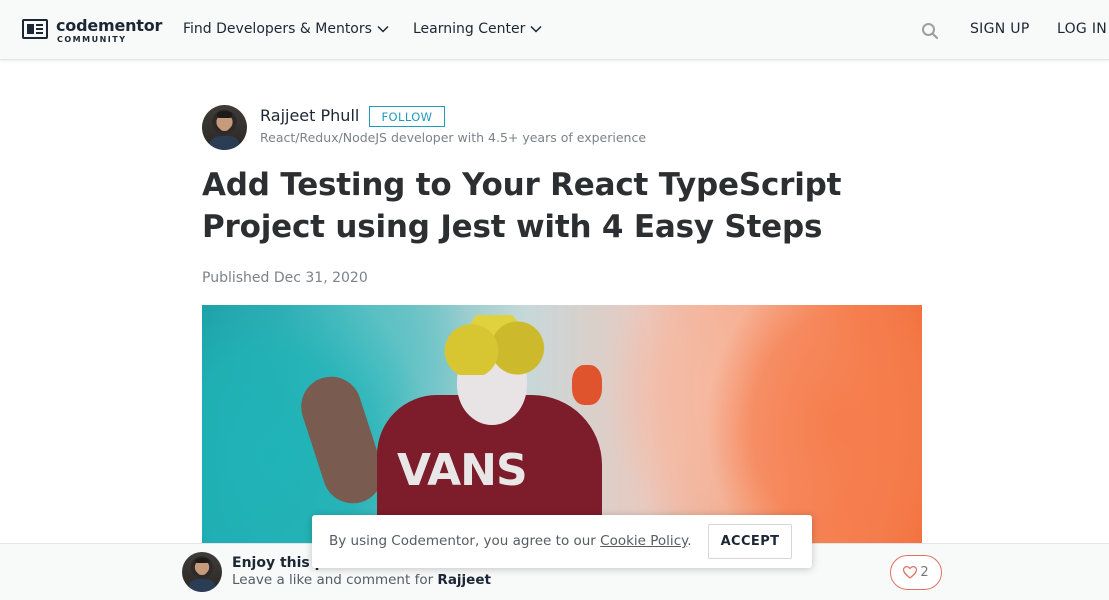 The image size is (1109, 600). What do you see at coordinates (277, 29) in the screenshot?
I see `nav-find-developers-label: Find Developers & Mentors` at bounding box center [277, 29].